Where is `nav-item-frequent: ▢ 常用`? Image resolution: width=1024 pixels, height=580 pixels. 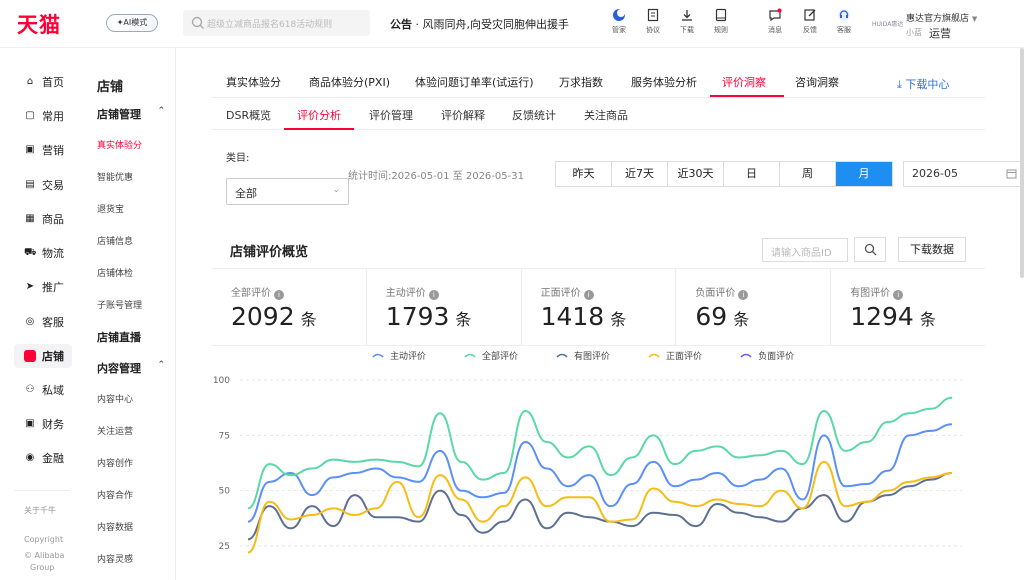
nav-item-frequent: ▢ 常用 is located at coordinates (43, 116).